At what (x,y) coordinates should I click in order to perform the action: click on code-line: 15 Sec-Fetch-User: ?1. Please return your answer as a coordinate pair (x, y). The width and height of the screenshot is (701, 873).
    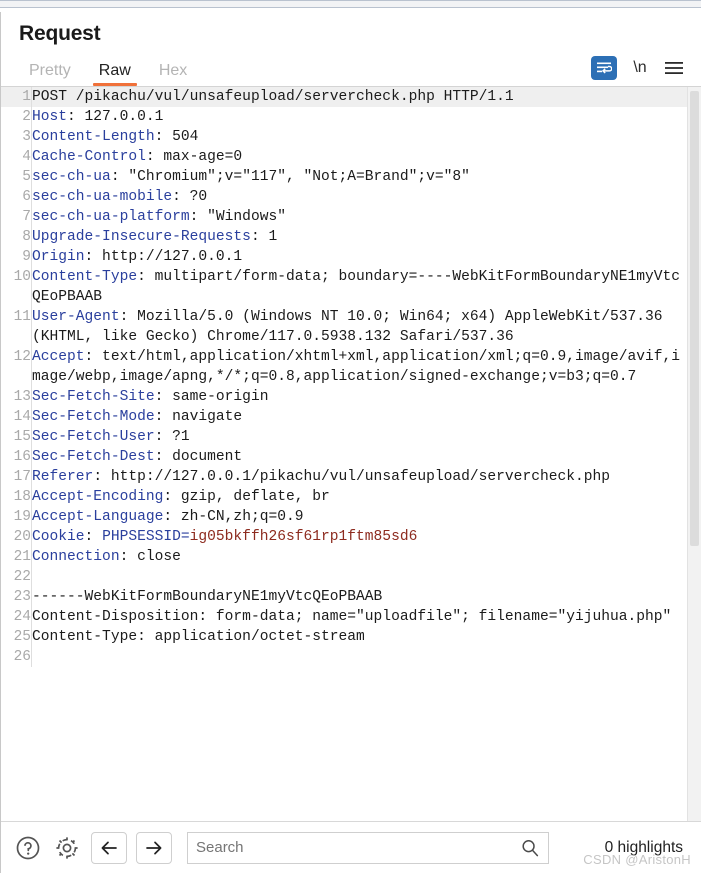
    Looking at the image, I should click on (344, 437).